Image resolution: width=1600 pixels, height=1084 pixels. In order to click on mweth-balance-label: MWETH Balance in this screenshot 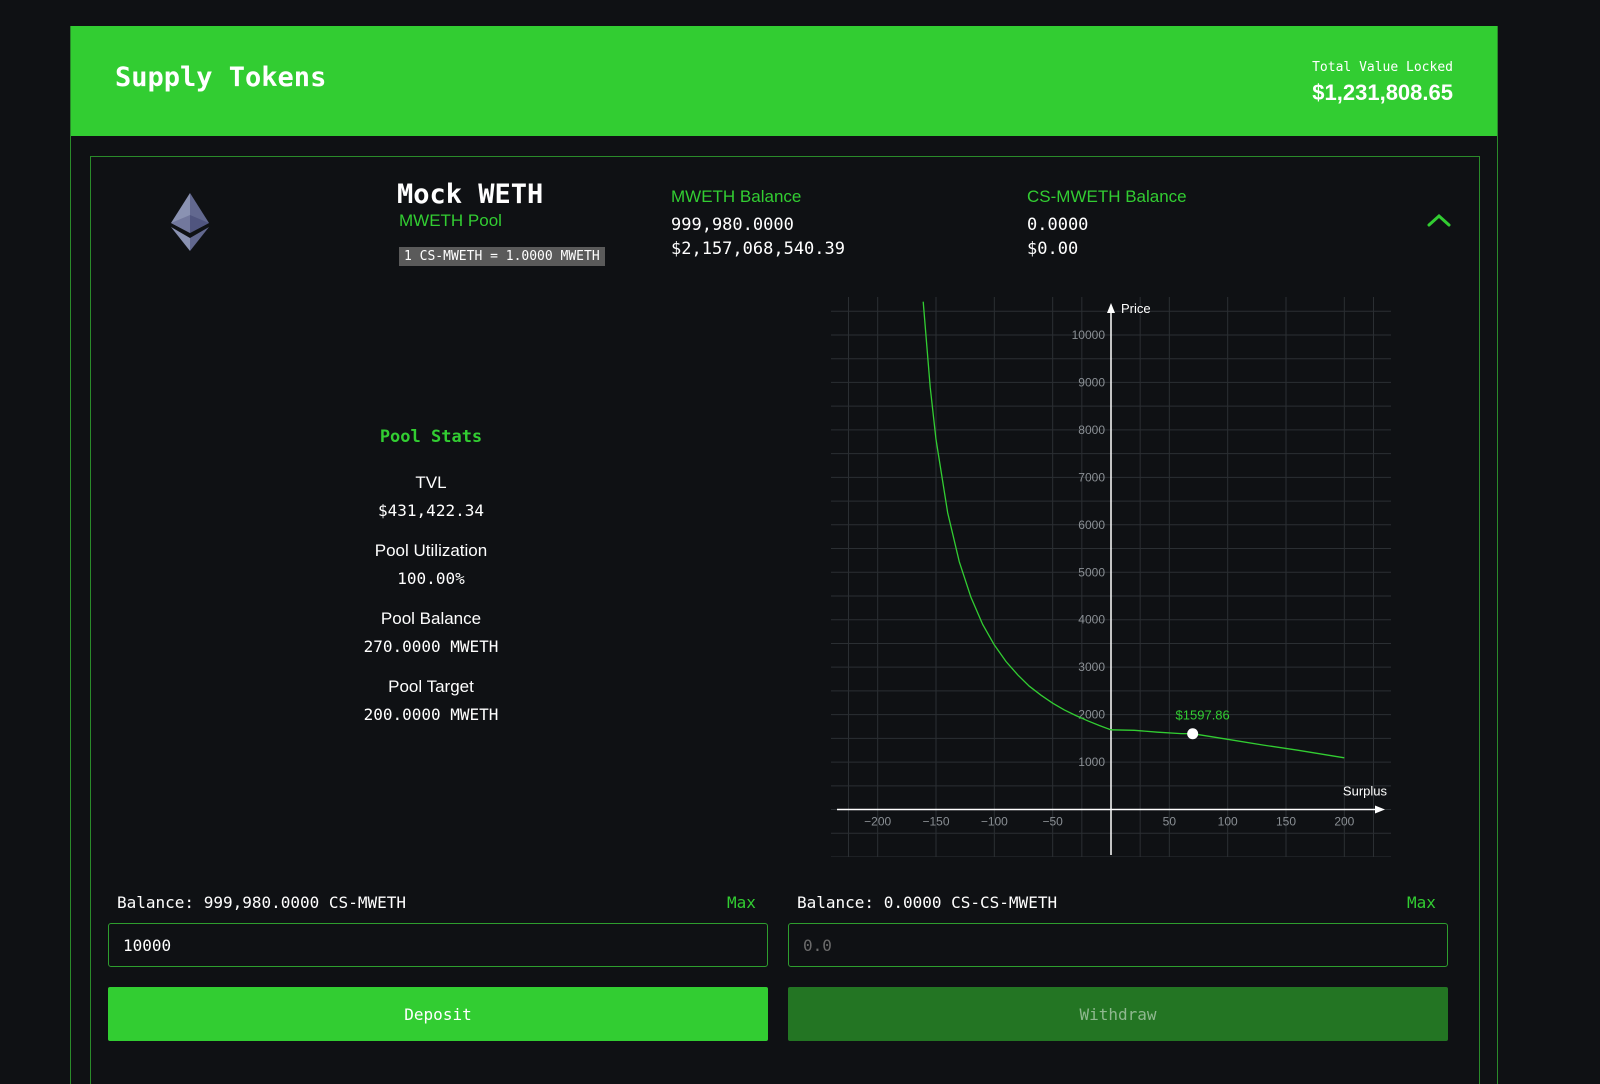, I will do `click(736, 196)`.